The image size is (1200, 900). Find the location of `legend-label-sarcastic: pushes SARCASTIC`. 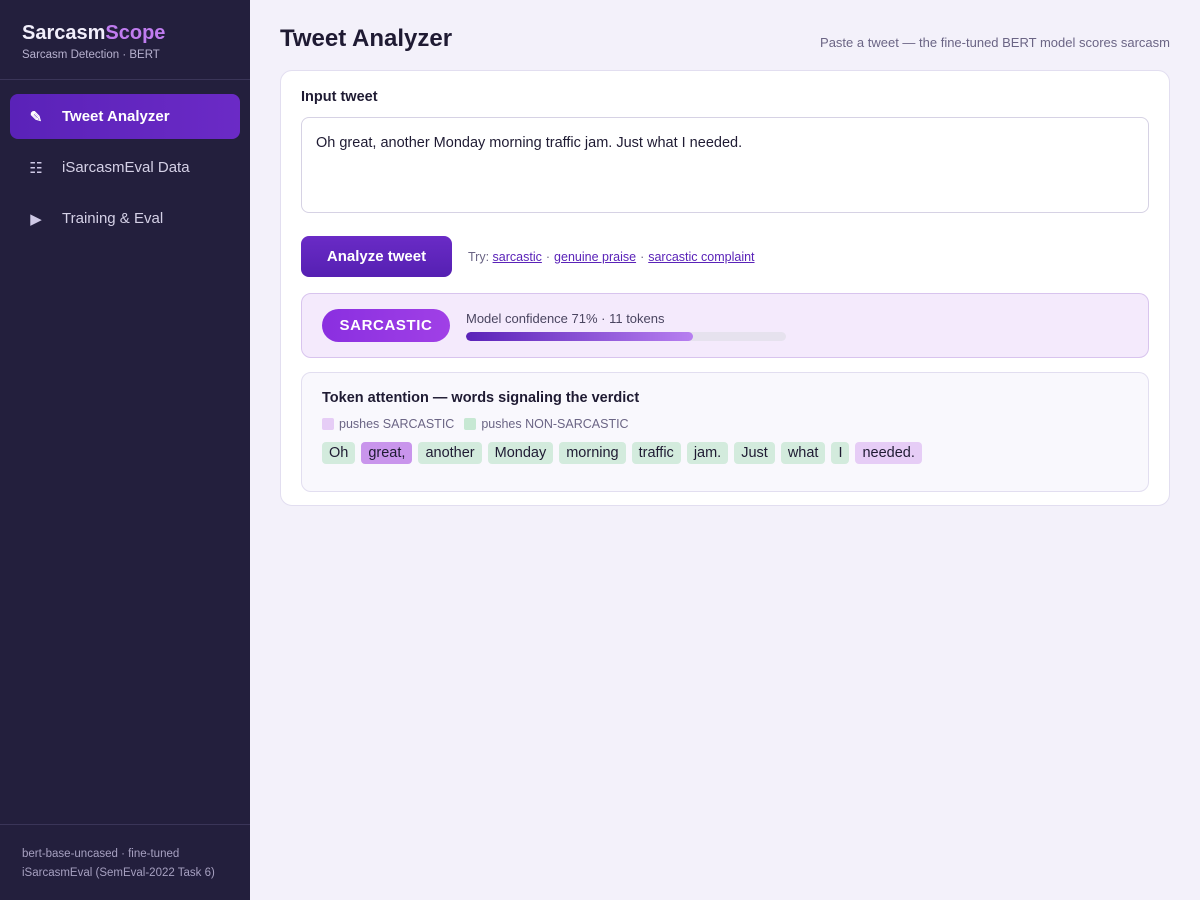

legend-label-sarcastic: pushes SARCASTIC is located at coordinates (397, 424).